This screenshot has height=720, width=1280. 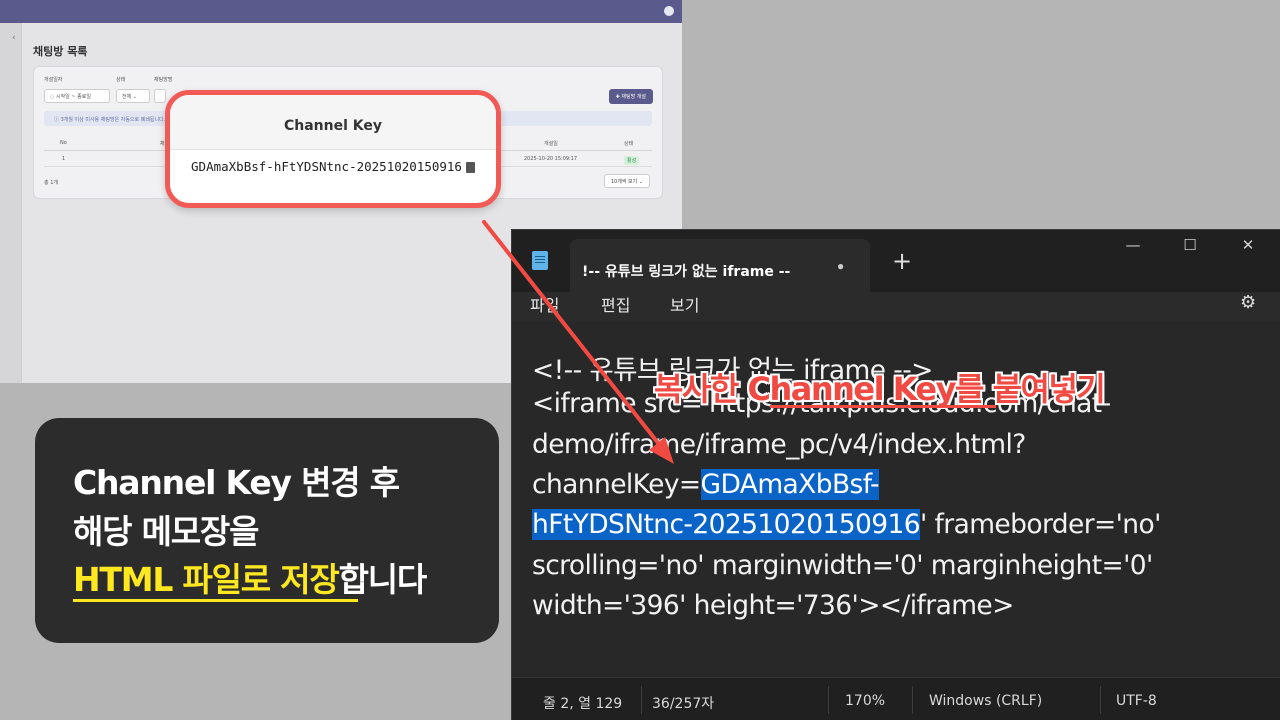 I want to click on col-status: 상태, so click(x=629, y=144).